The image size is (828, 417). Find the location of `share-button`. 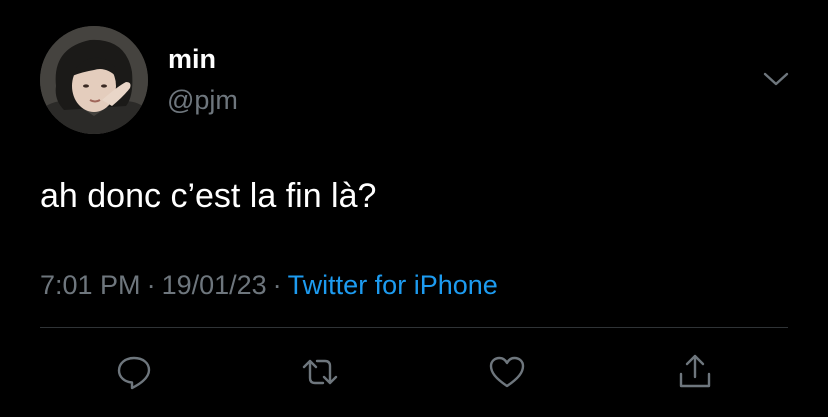

share-button is located at coordinates (695, 372).